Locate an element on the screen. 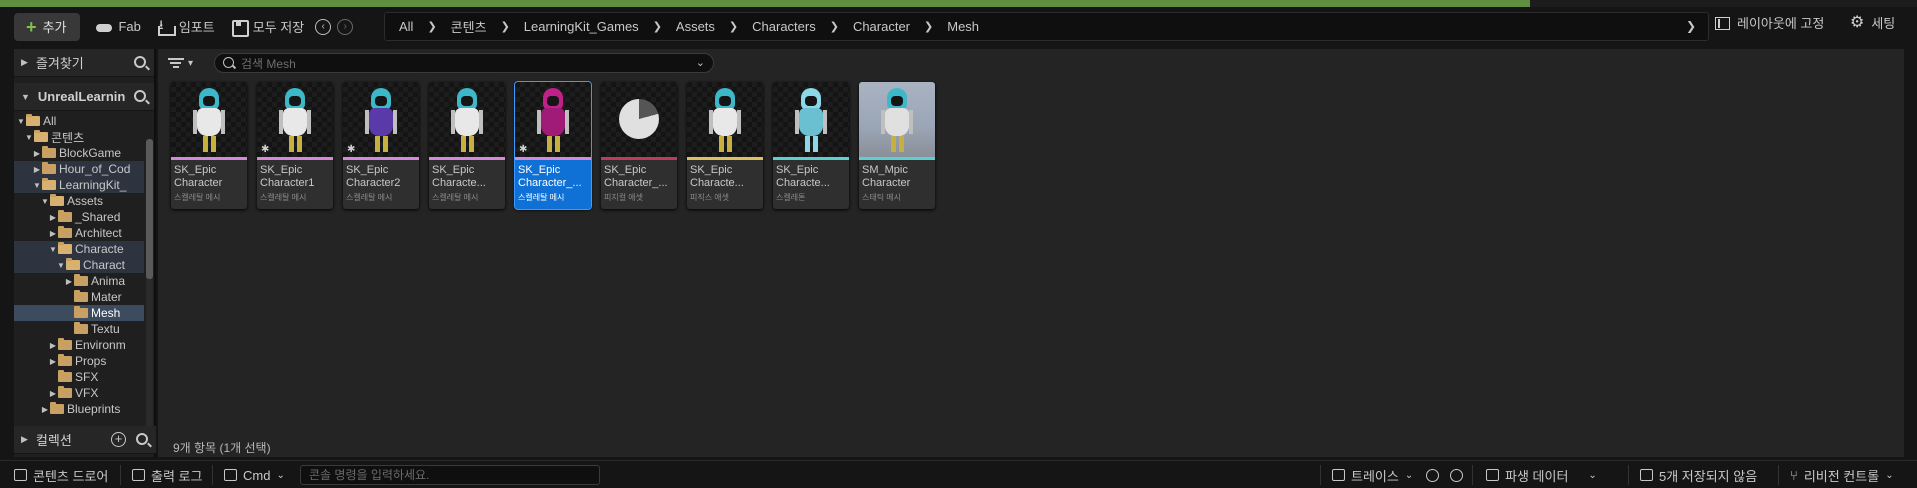 This screenshot has width=1917, height=488. tree-item: Mesh is located at coordinates (79, 313).